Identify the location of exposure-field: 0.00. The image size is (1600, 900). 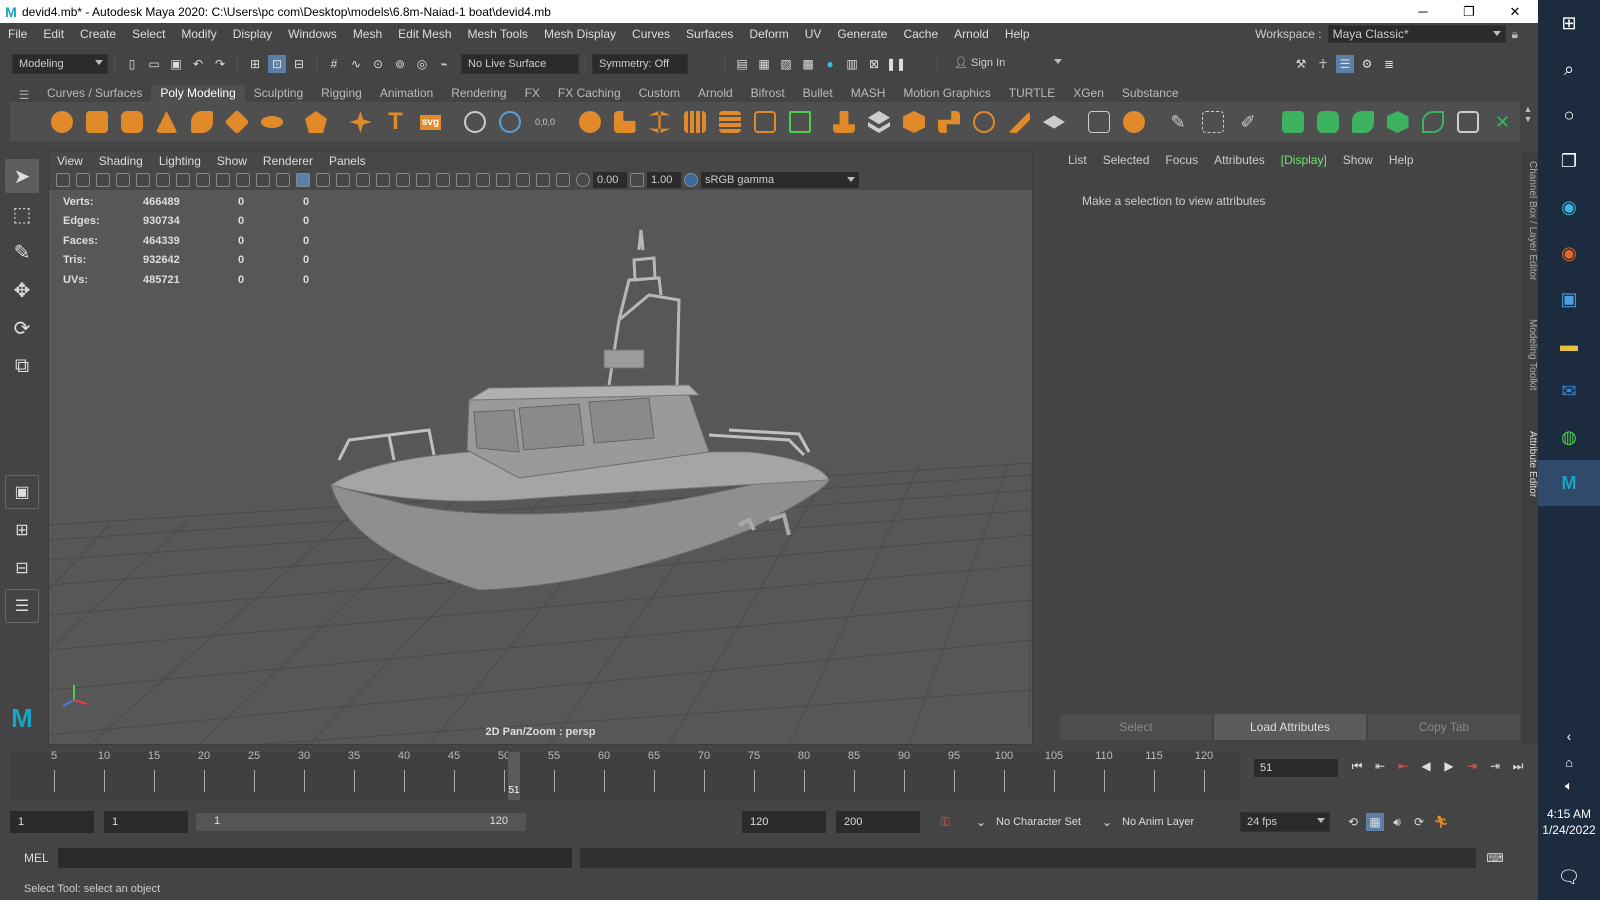
(610, 180).